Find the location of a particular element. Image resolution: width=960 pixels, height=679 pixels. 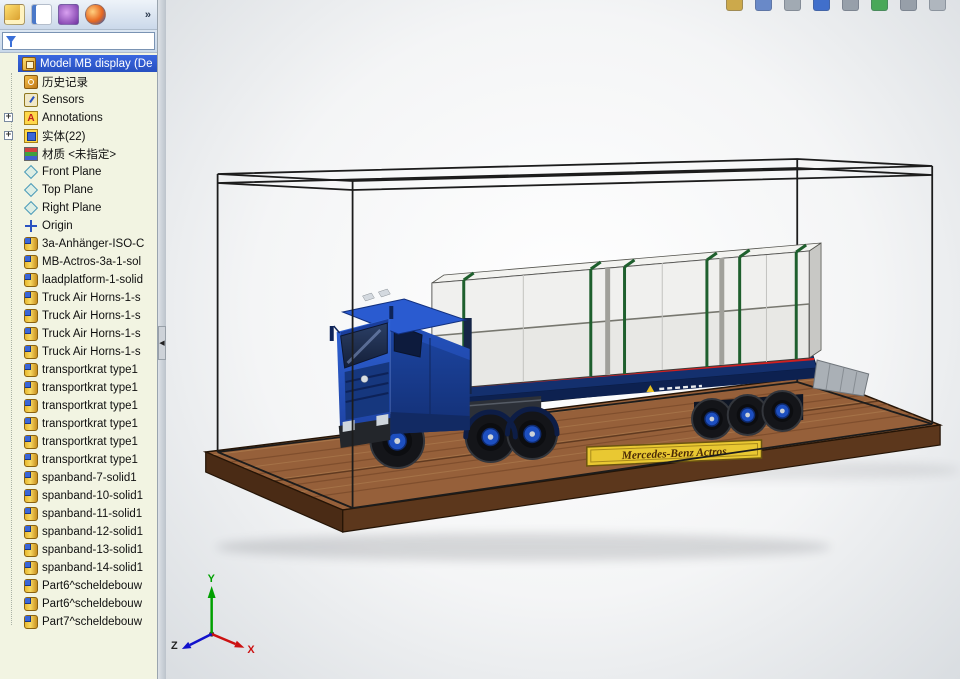

tree-item: 实体(22) is located at coordinates (78, 136).